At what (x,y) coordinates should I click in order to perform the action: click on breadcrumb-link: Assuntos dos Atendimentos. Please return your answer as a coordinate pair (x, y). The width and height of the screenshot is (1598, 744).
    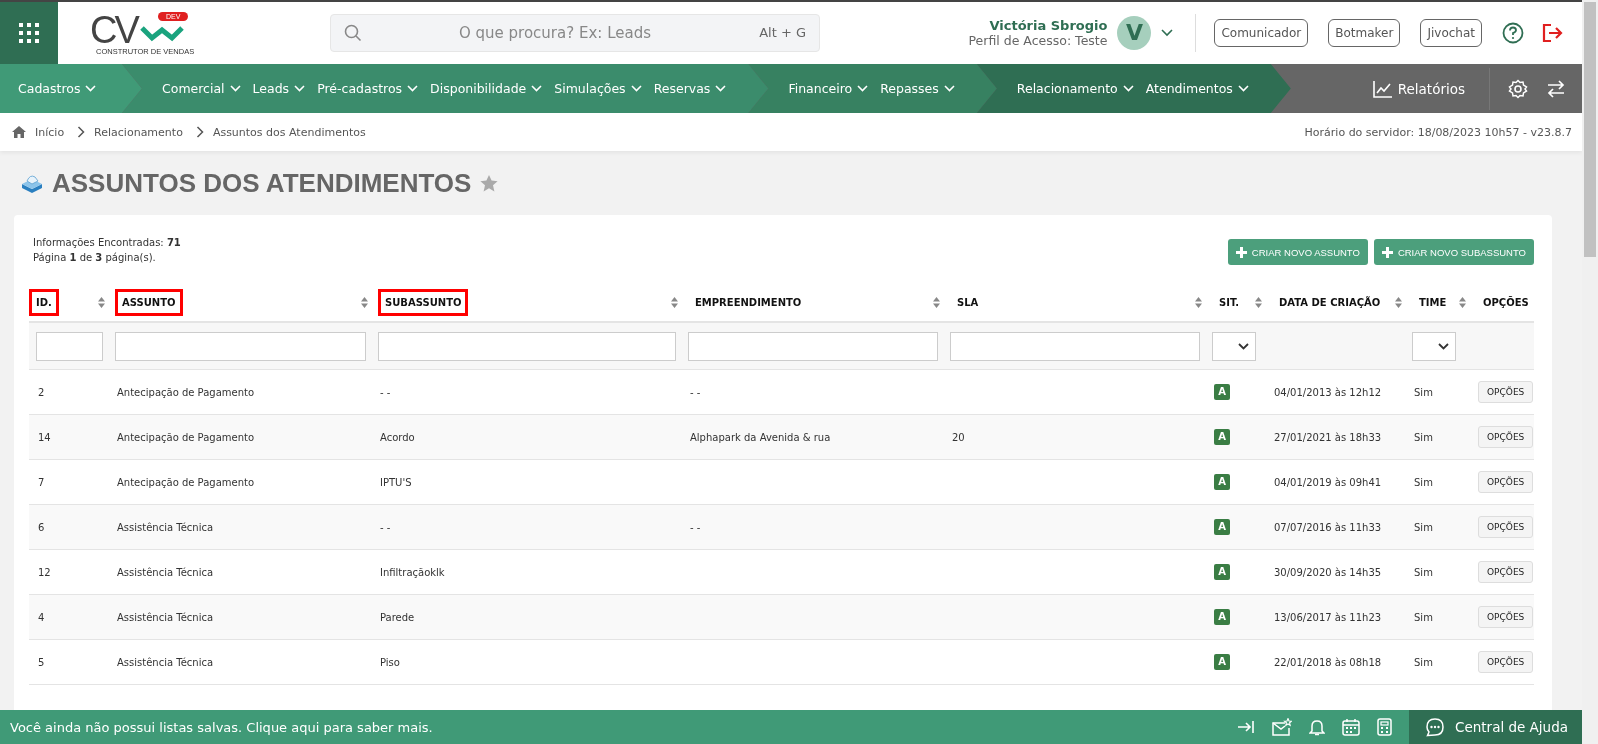
    Looking at the image, I should click on (289, 132).